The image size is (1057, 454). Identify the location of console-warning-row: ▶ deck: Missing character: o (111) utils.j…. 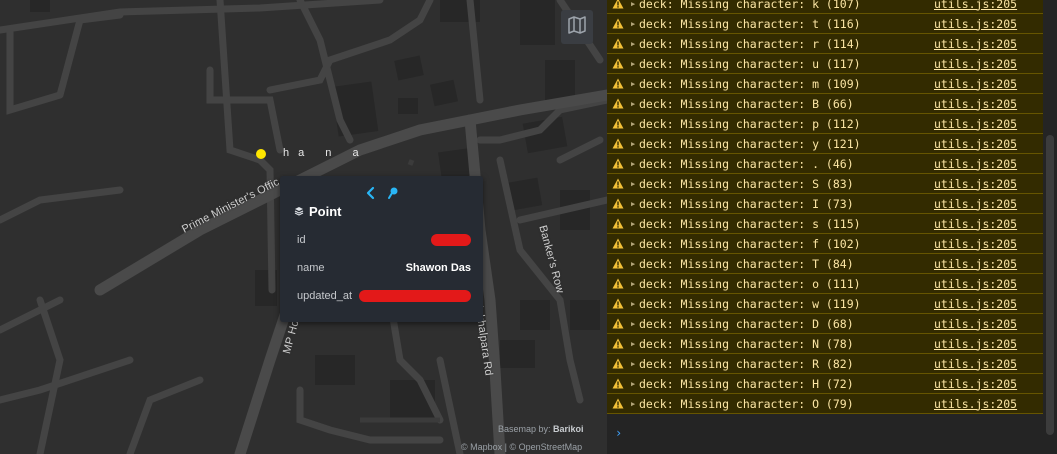
(825, 284).